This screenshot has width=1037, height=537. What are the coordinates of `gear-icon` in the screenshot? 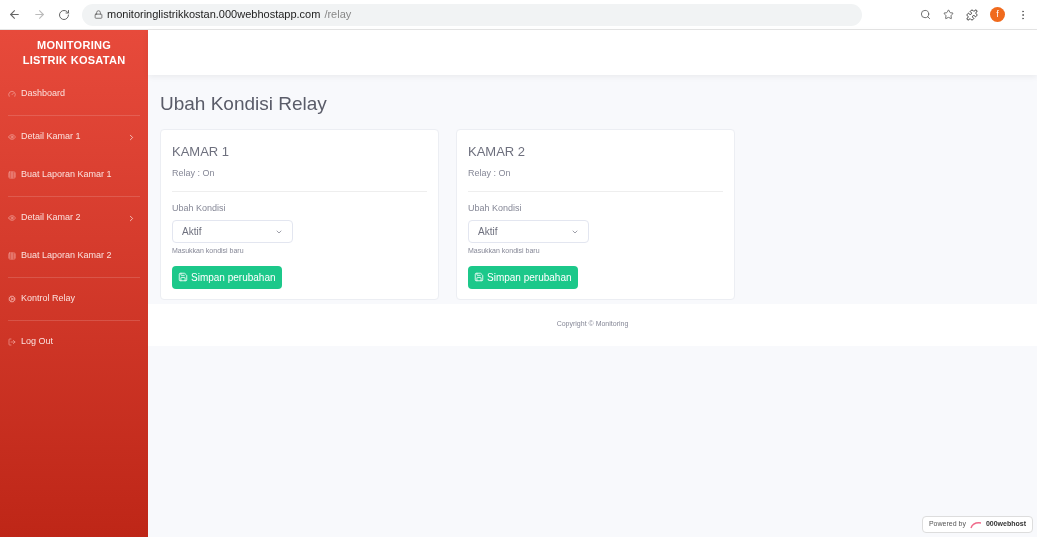 It's located at (12, 299).